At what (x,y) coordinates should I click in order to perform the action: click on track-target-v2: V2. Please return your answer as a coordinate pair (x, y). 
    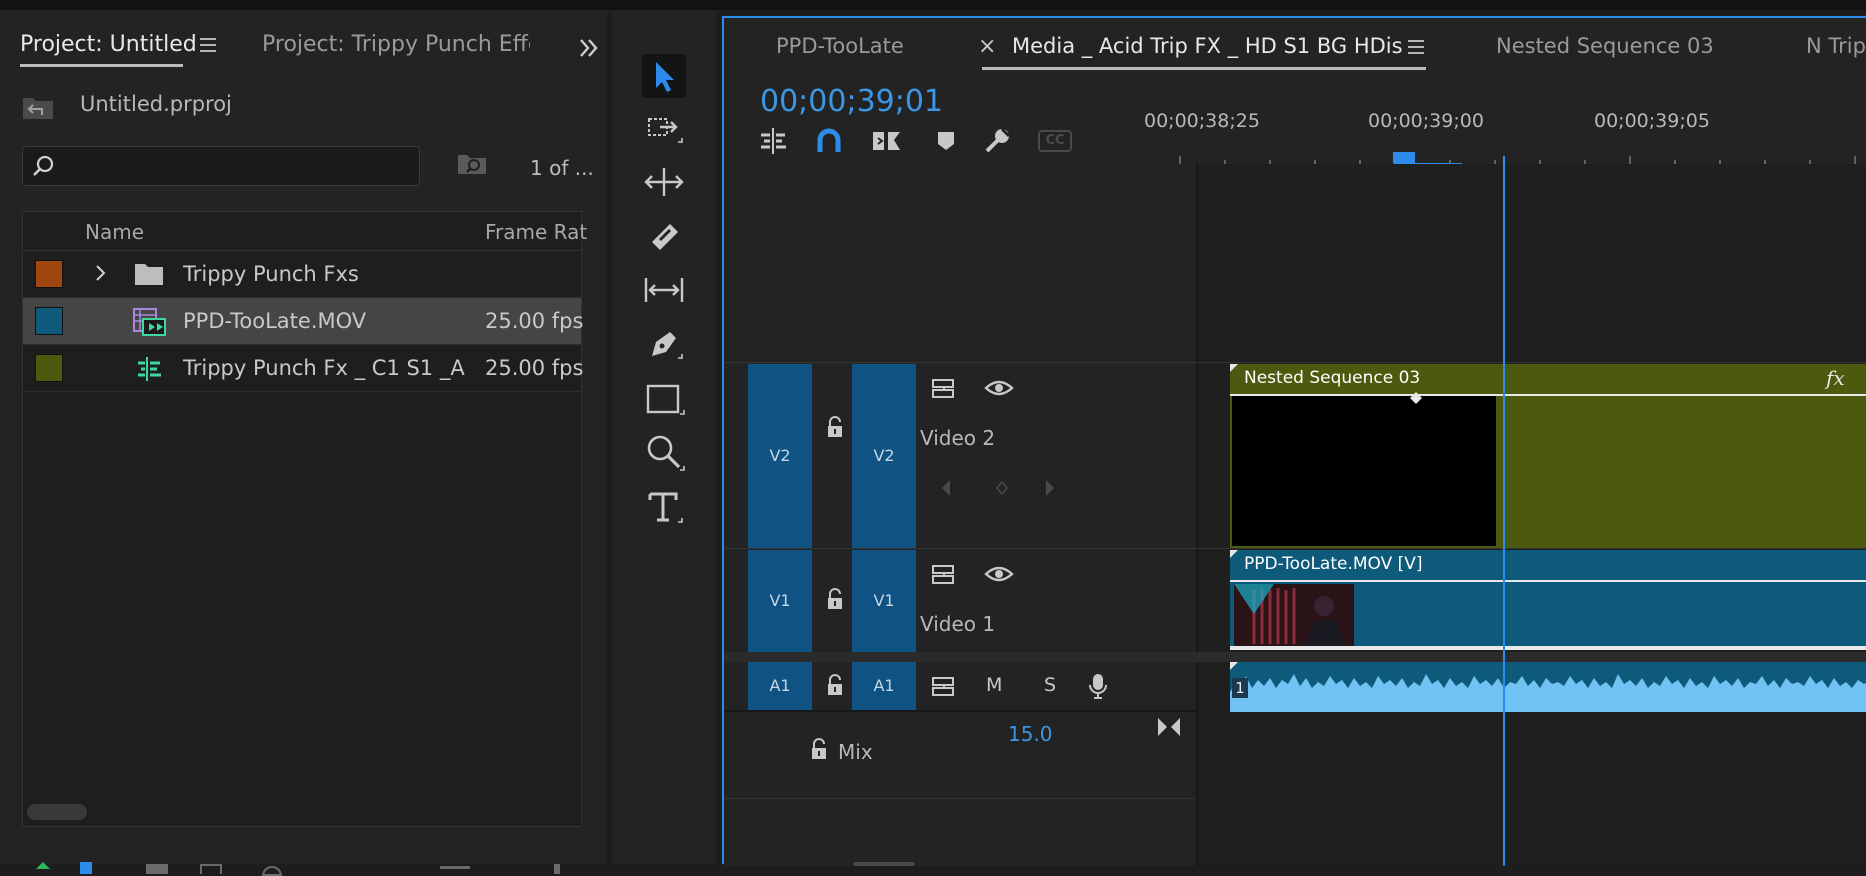
    Looking at the image, I should click on (884, 456).